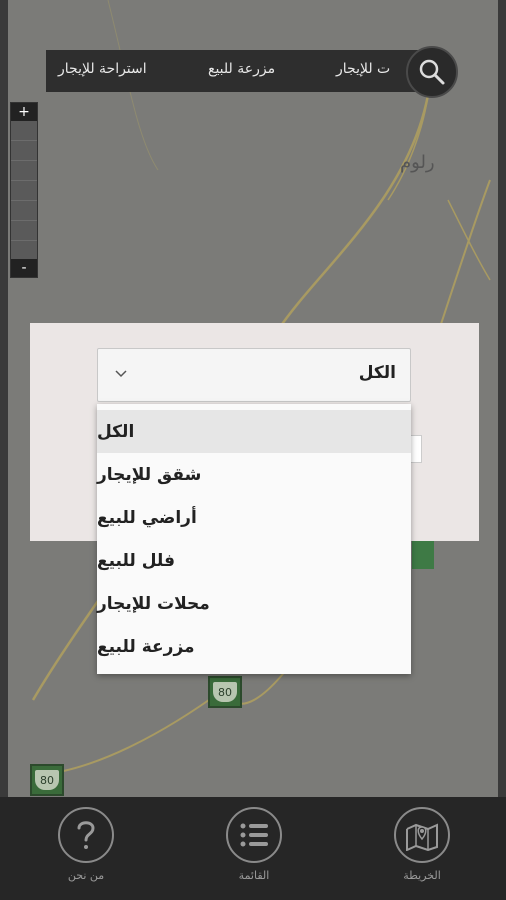  I want to click on question-icon, so click(86, 835).